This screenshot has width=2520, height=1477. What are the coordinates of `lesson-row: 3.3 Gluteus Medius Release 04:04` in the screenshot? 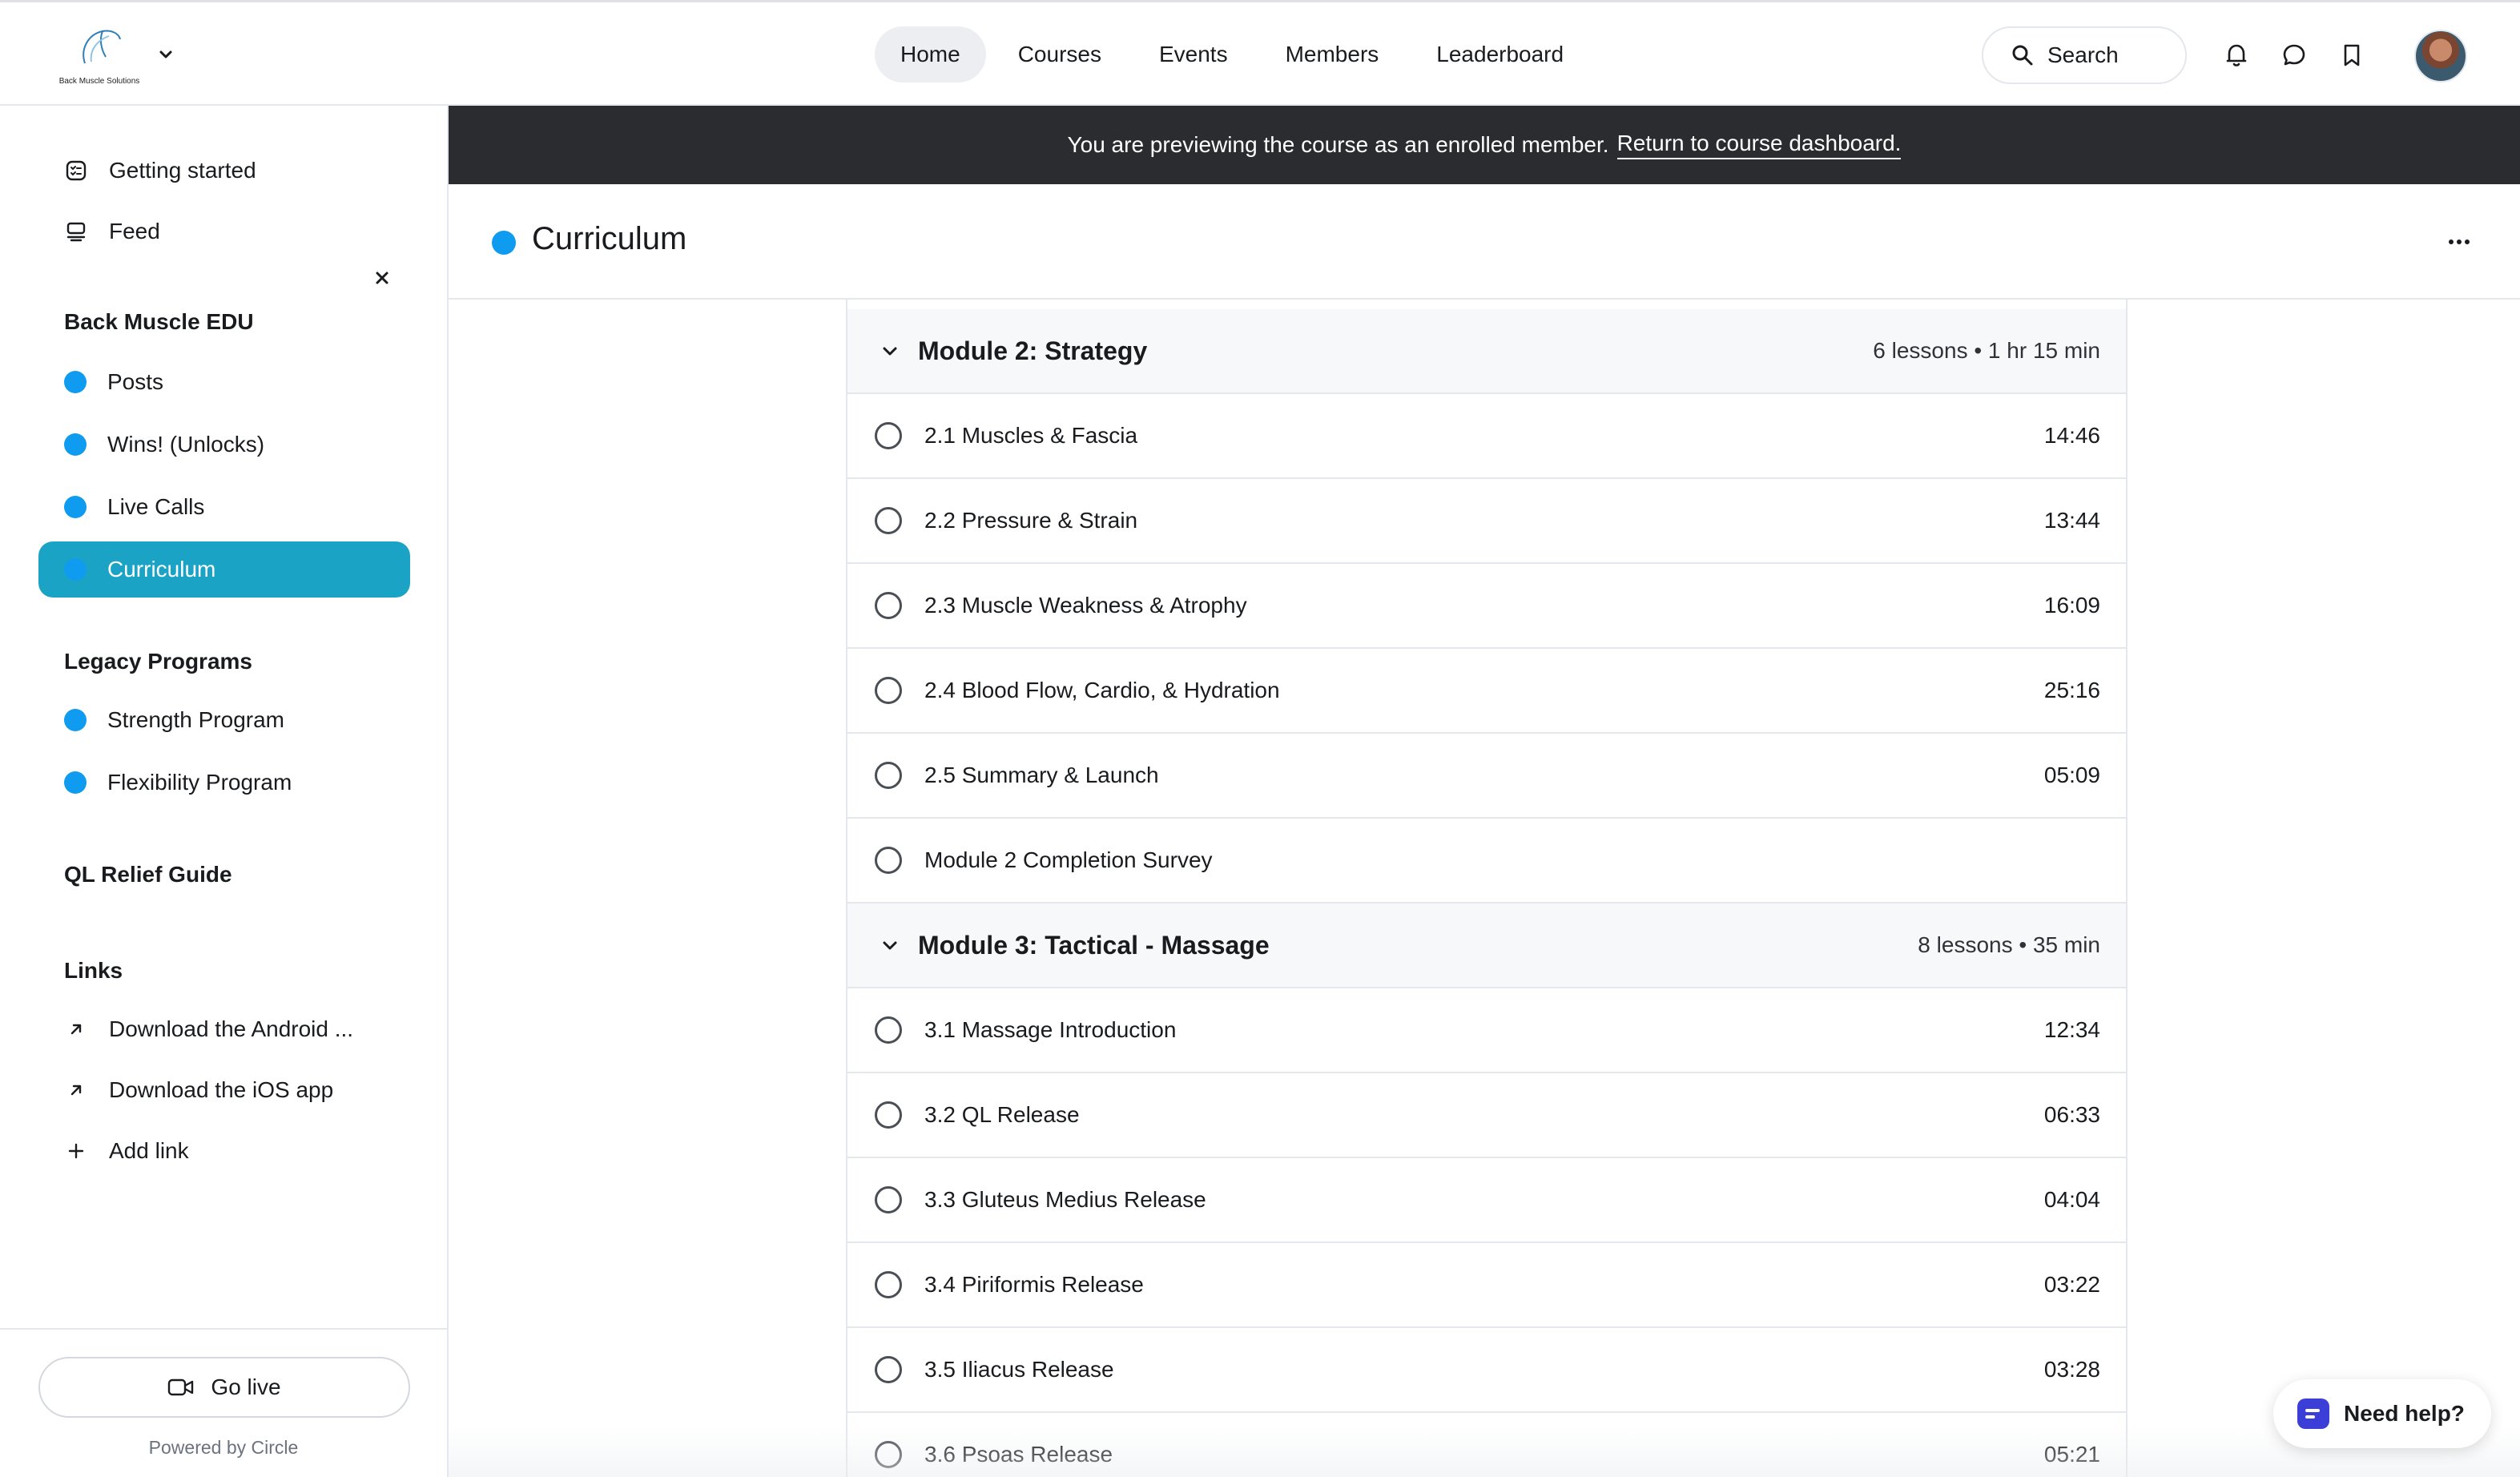 It's located at (1486, 1200).